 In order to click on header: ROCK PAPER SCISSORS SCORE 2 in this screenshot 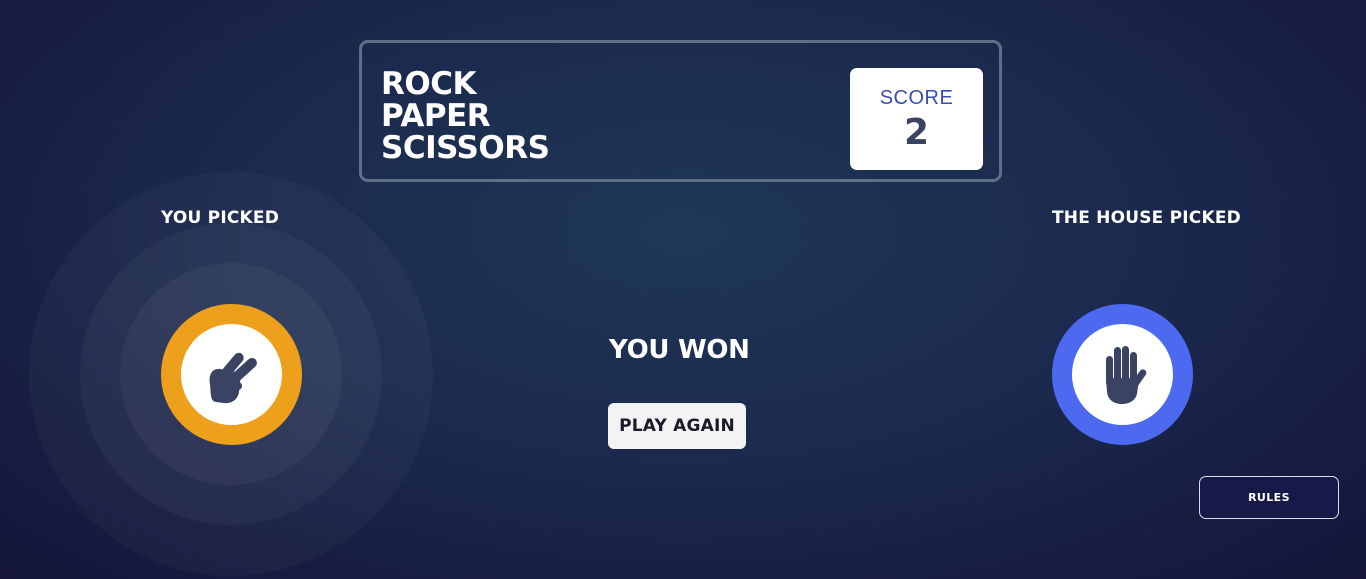, I will do `click(680, 111)`.